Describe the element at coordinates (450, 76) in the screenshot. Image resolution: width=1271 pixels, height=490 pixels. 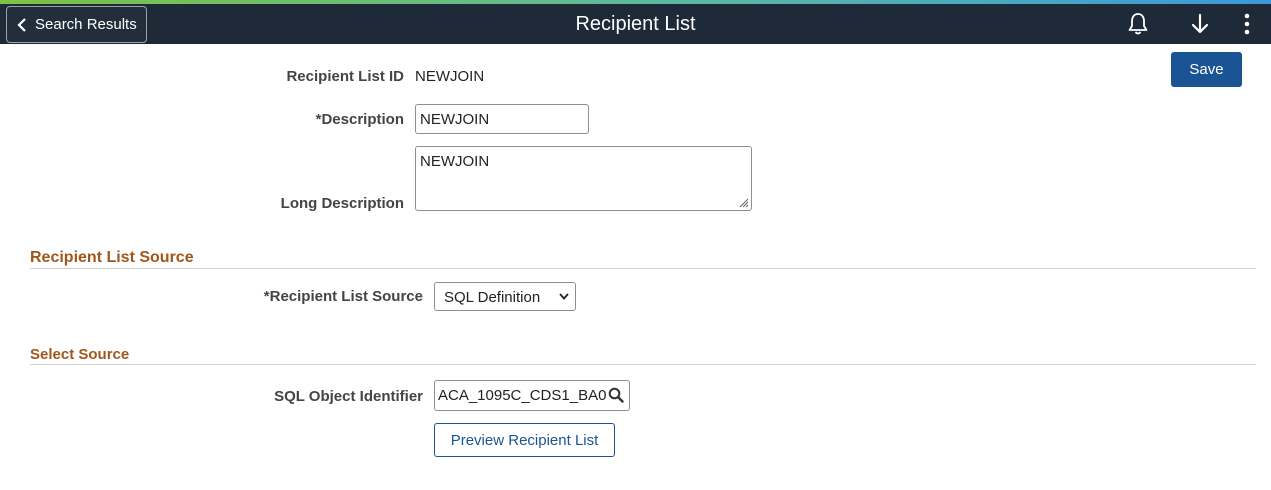
I see `recipient-list-id-value: NEWJOIN` at that location.